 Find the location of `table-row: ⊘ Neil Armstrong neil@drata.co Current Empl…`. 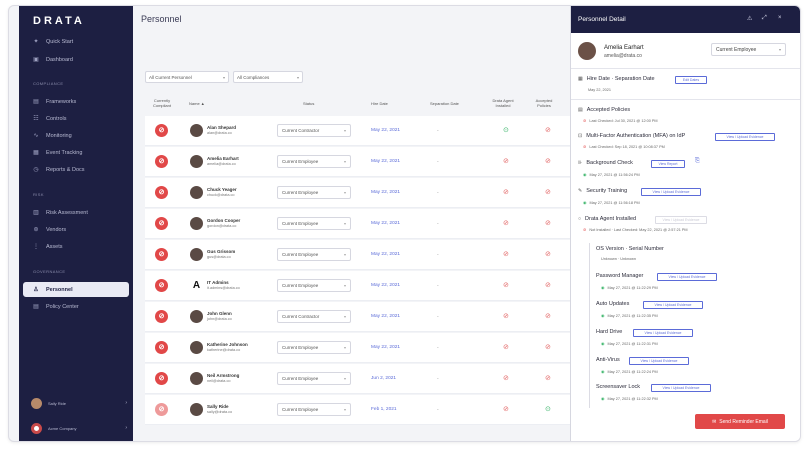

table-row: ⊘ Neil Armstrong neil@drata.co Current Empl… is located at coordinates (357, 379).